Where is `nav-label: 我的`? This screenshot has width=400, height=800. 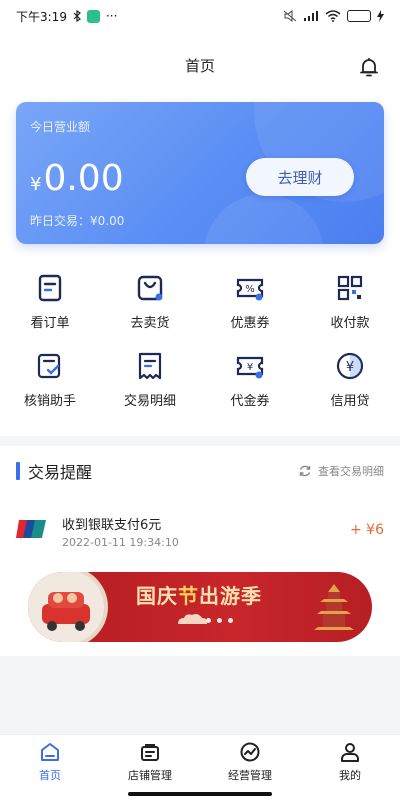 nav-label: 我的 is located at coordinates (350, 775).